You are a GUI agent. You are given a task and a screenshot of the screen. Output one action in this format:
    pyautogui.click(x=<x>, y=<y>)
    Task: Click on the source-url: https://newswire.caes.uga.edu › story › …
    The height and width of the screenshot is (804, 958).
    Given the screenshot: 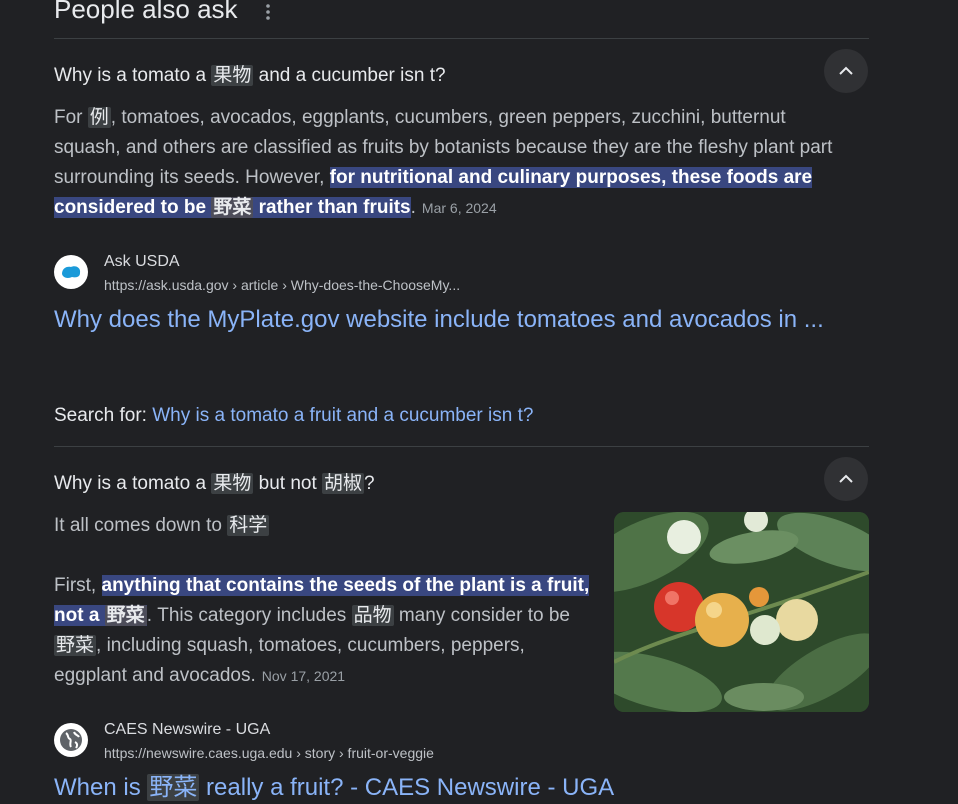 What is the action you would take?
    pyautogui.click(x=269, y=753)
    